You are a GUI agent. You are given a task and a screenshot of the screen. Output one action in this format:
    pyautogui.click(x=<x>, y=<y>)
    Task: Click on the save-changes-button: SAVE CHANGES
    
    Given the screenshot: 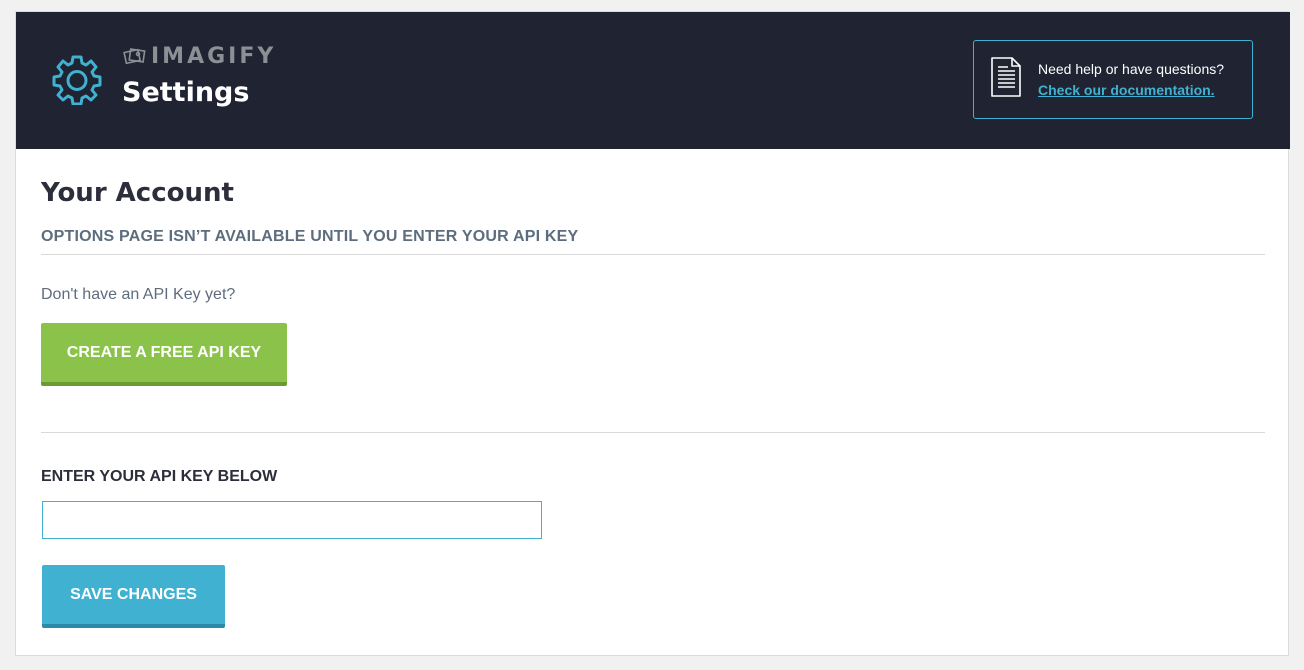 What is the action you would take?
    pyautogui.click(x=133, y=596)
    